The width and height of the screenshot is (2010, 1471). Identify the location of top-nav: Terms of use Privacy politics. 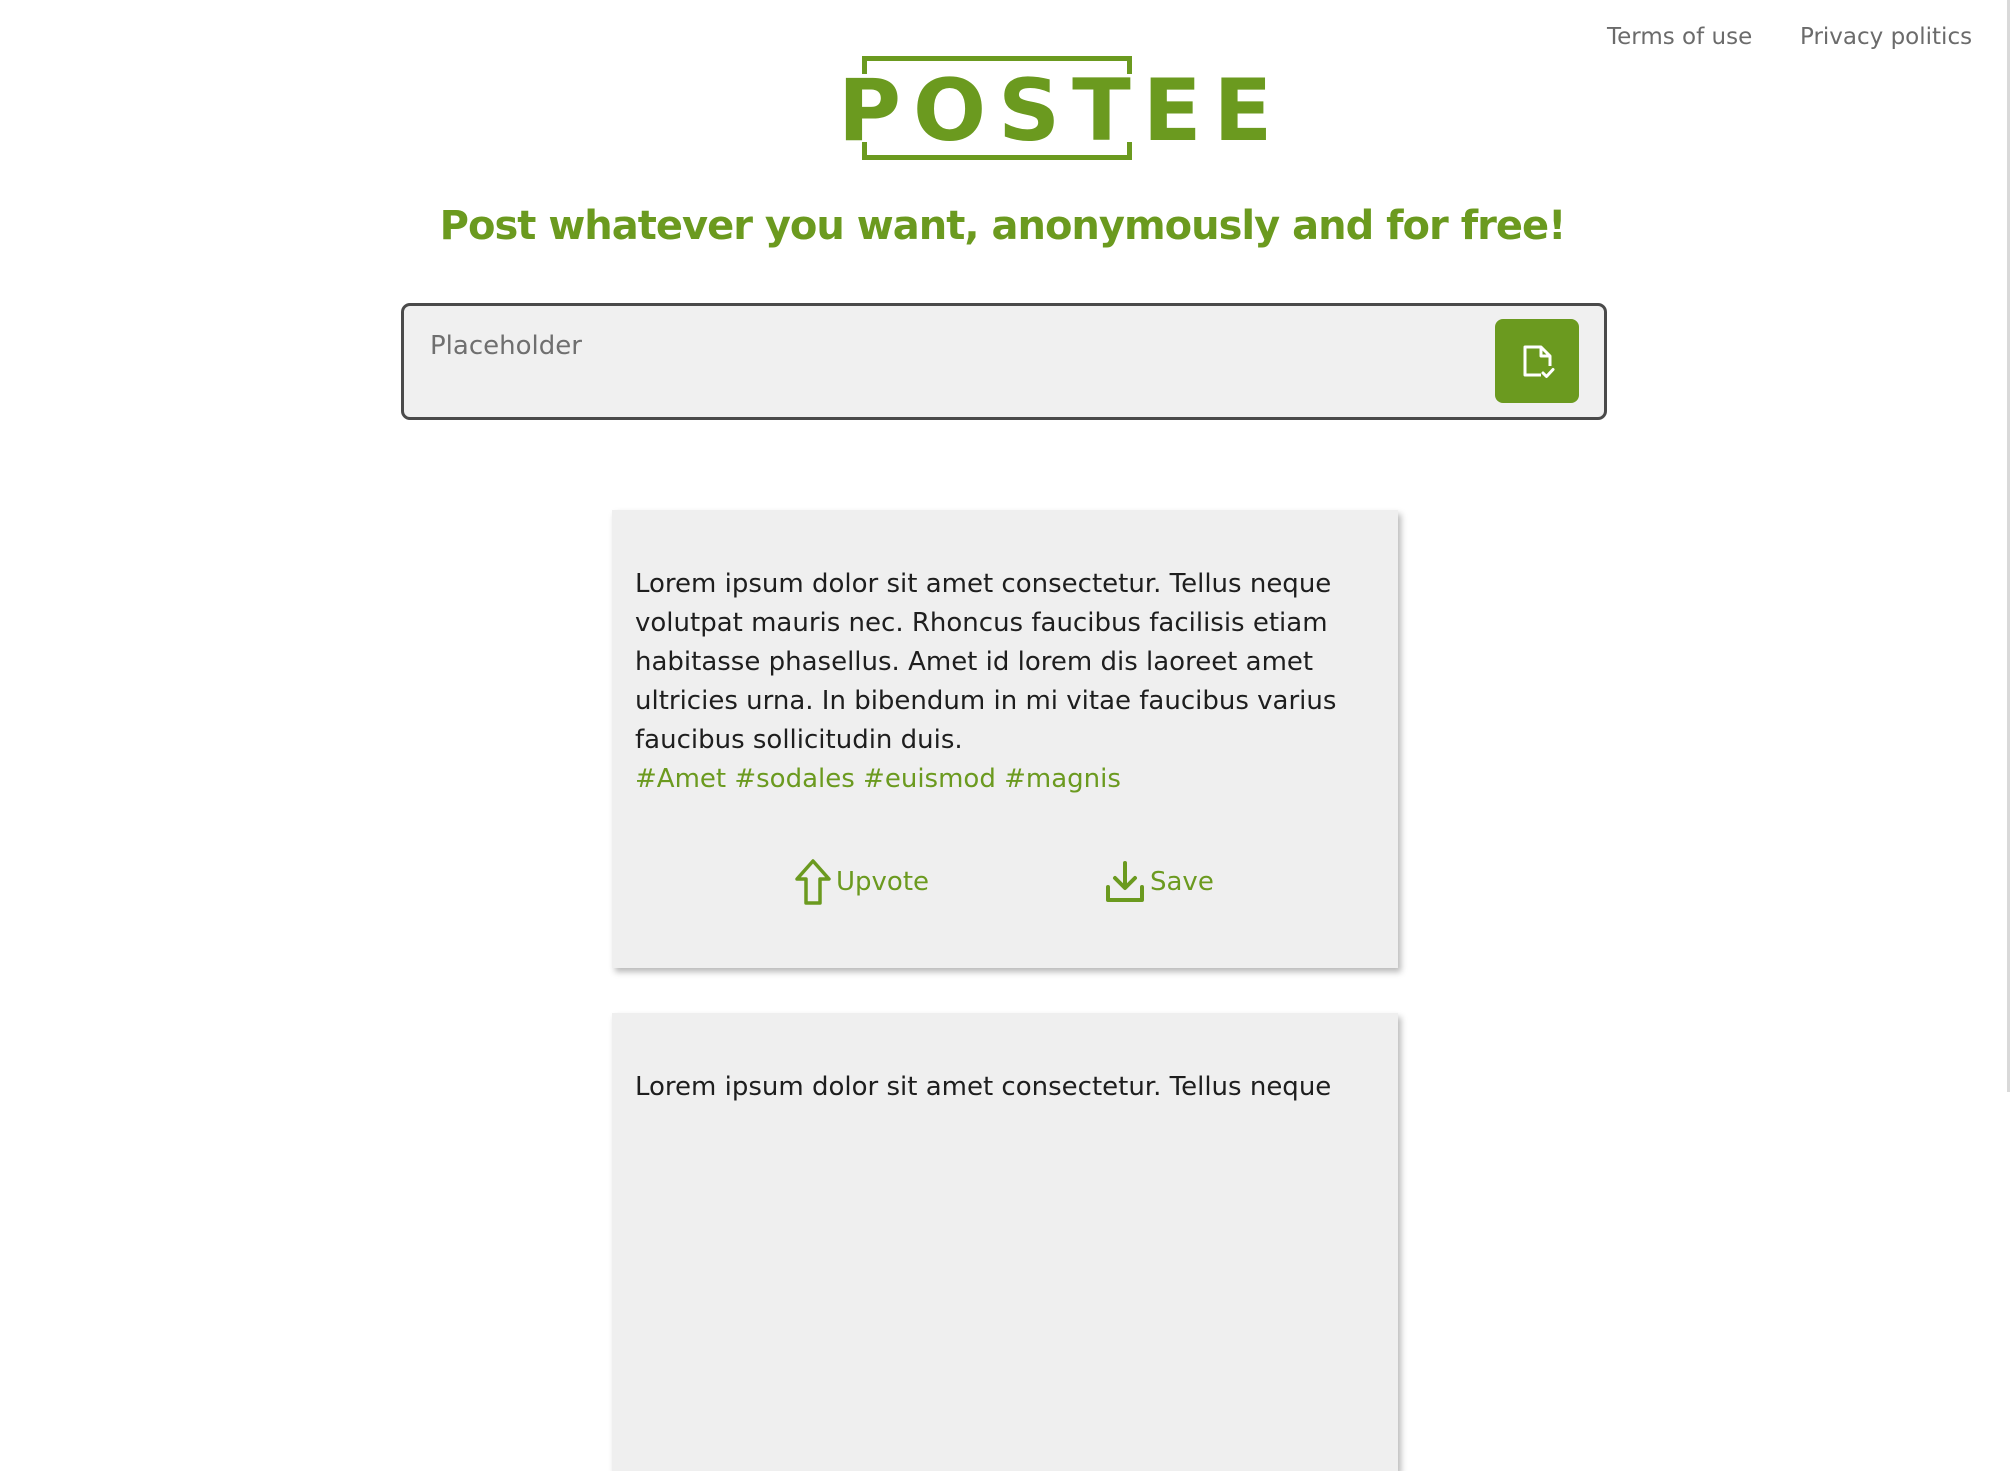
(1005, 40).